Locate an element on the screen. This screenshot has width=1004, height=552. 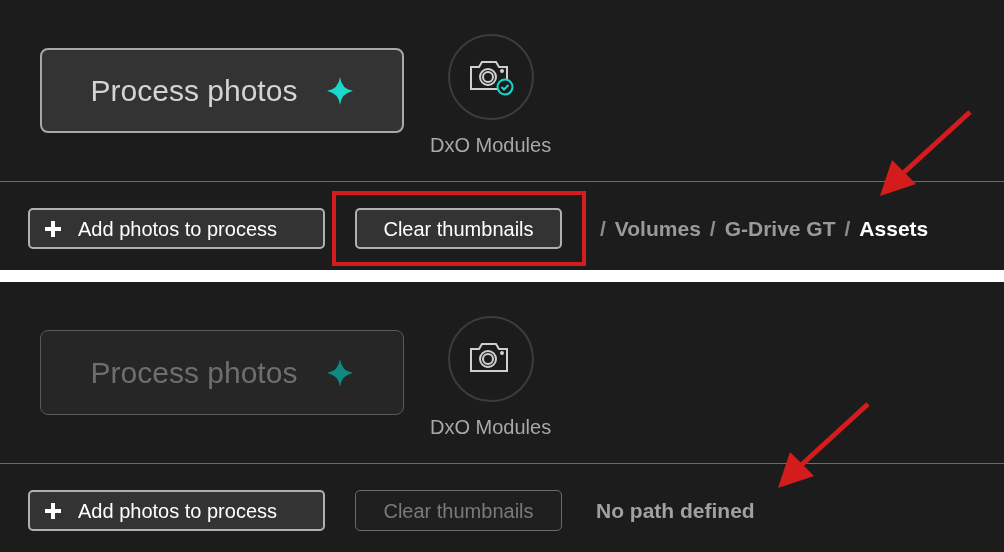
path-segment: Assets is located at coordinates (894, 228).